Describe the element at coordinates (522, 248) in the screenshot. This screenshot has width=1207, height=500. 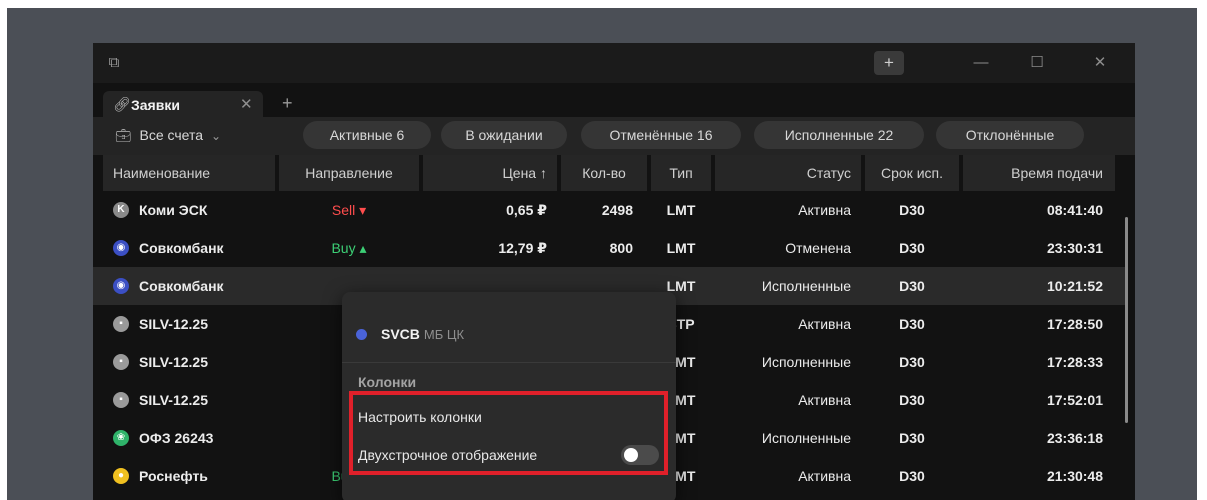
I see `cell-price: 12,79 ₽` at that location.